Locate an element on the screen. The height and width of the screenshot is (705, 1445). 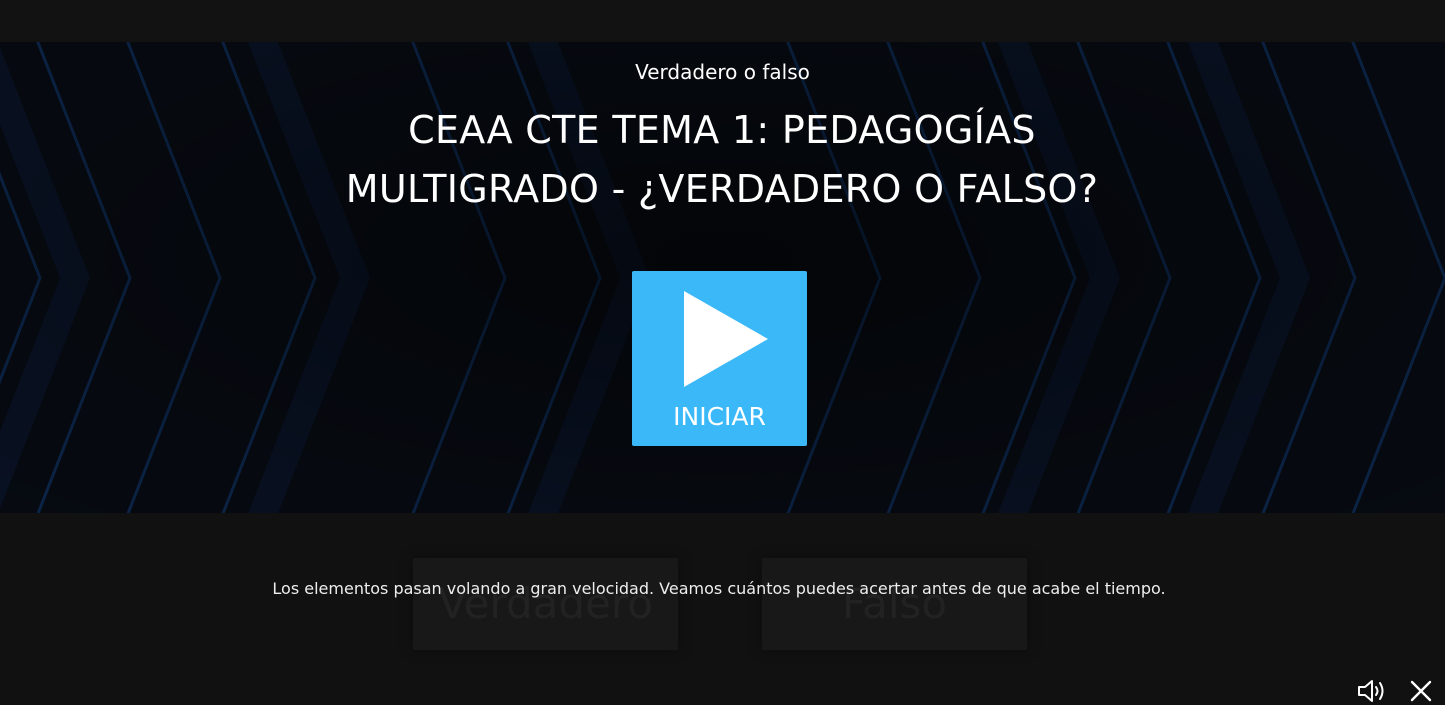
close-button is located at coordinates (1423, 691).